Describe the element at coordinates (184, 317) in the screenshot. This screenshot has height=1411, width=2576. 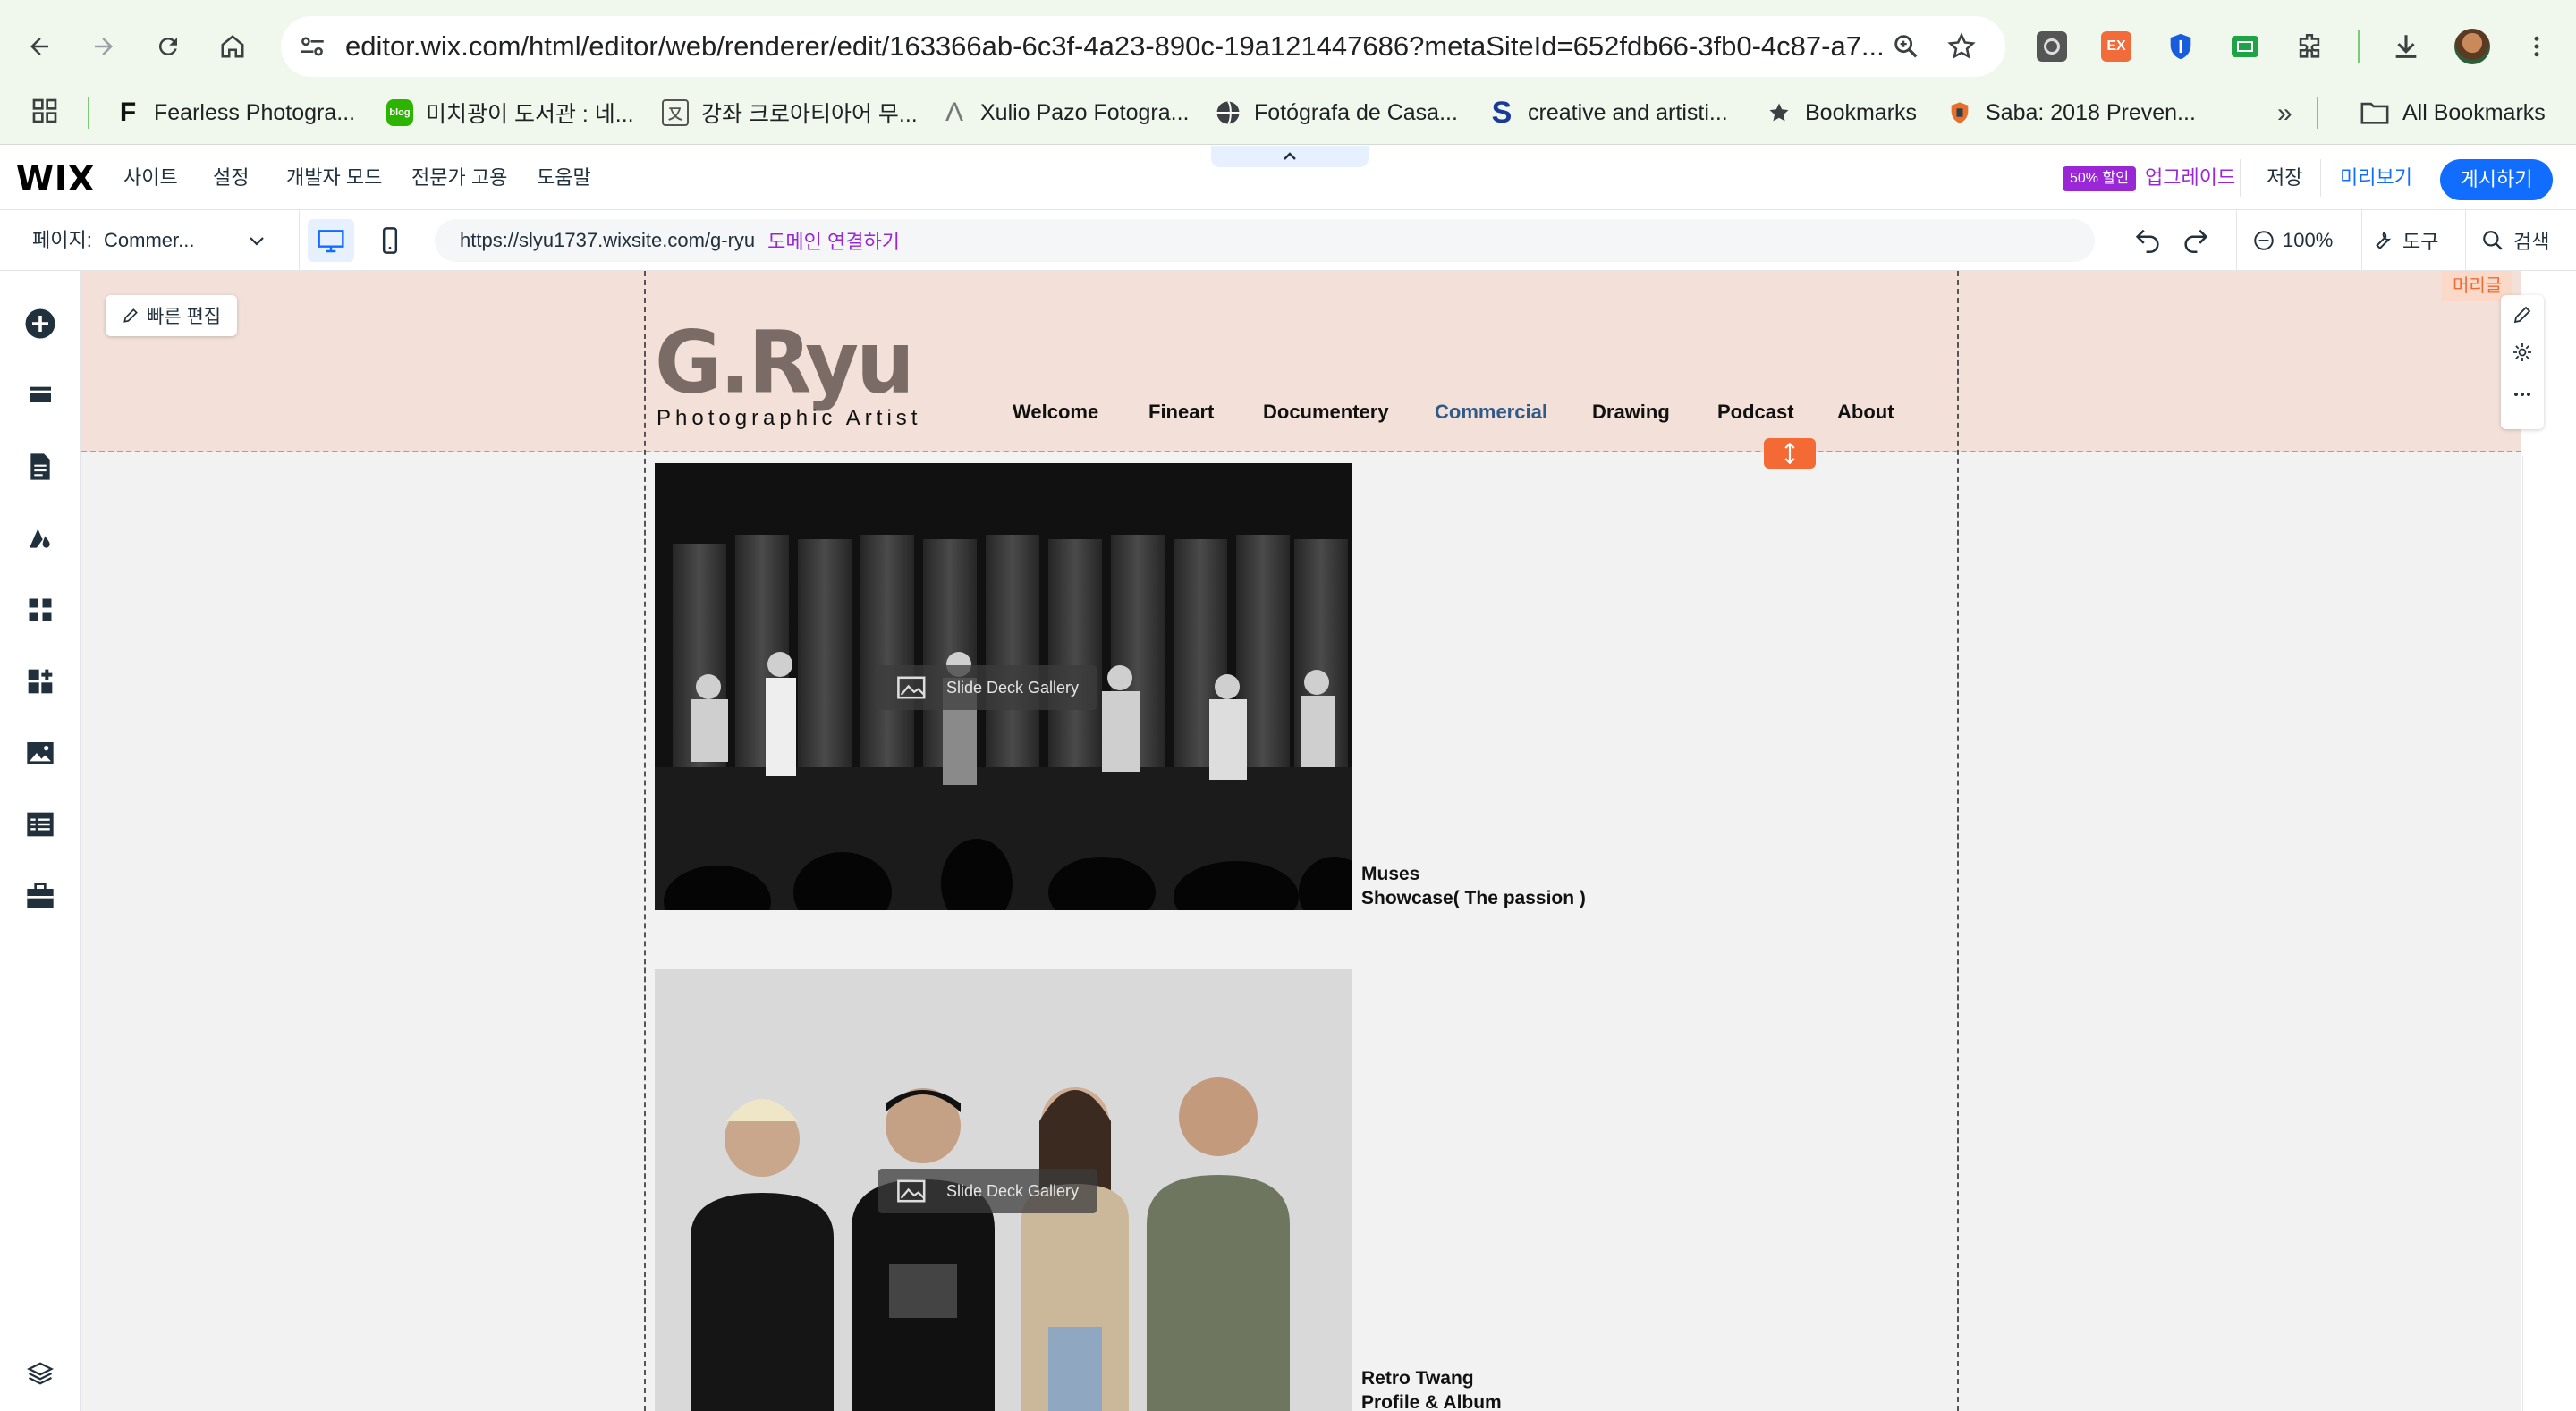
I see `quick-edit-label: 빠른 편집` at that location.